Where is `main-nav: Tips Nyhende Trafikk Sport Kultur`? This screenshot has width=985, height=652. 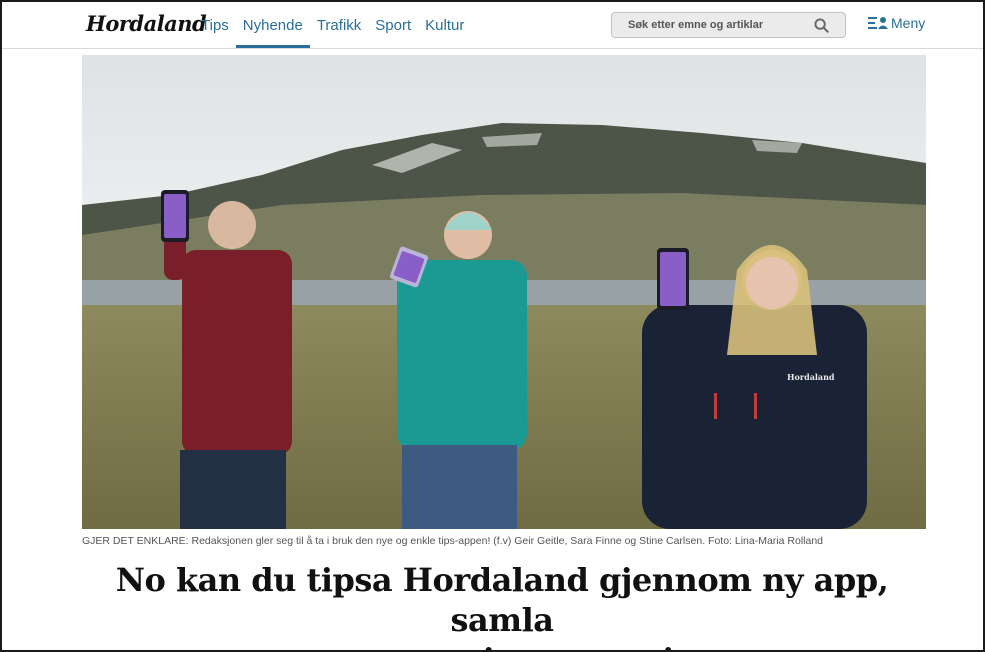 main-nav: Tips Nyhende Trafikk Sport Kultur is located at coordinates (332, 25).